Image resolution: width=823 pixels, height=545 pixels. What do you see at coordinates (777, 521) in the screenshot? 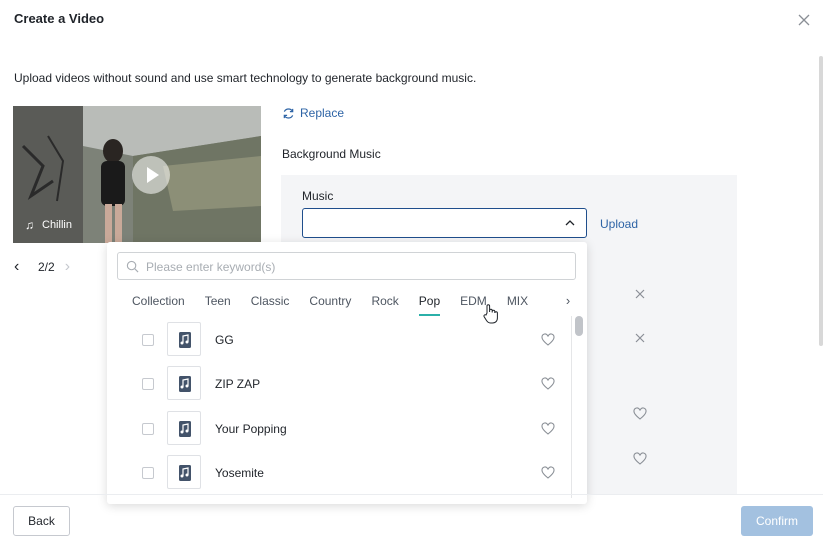
I see `confirm-button: Confirm` at bounding box center [777, 521].